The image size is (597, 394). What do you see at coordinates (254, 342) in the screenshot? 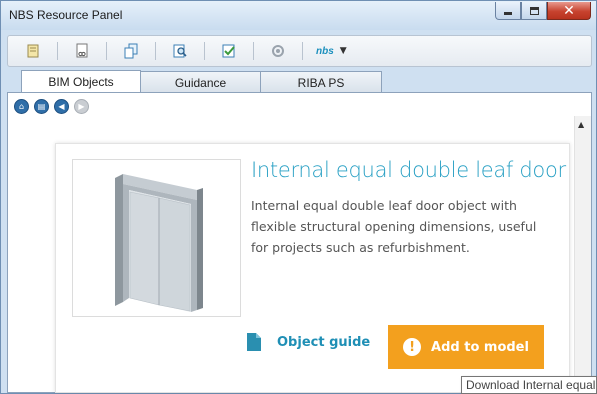
I see `document-icon` at bounding box center [254, 342].